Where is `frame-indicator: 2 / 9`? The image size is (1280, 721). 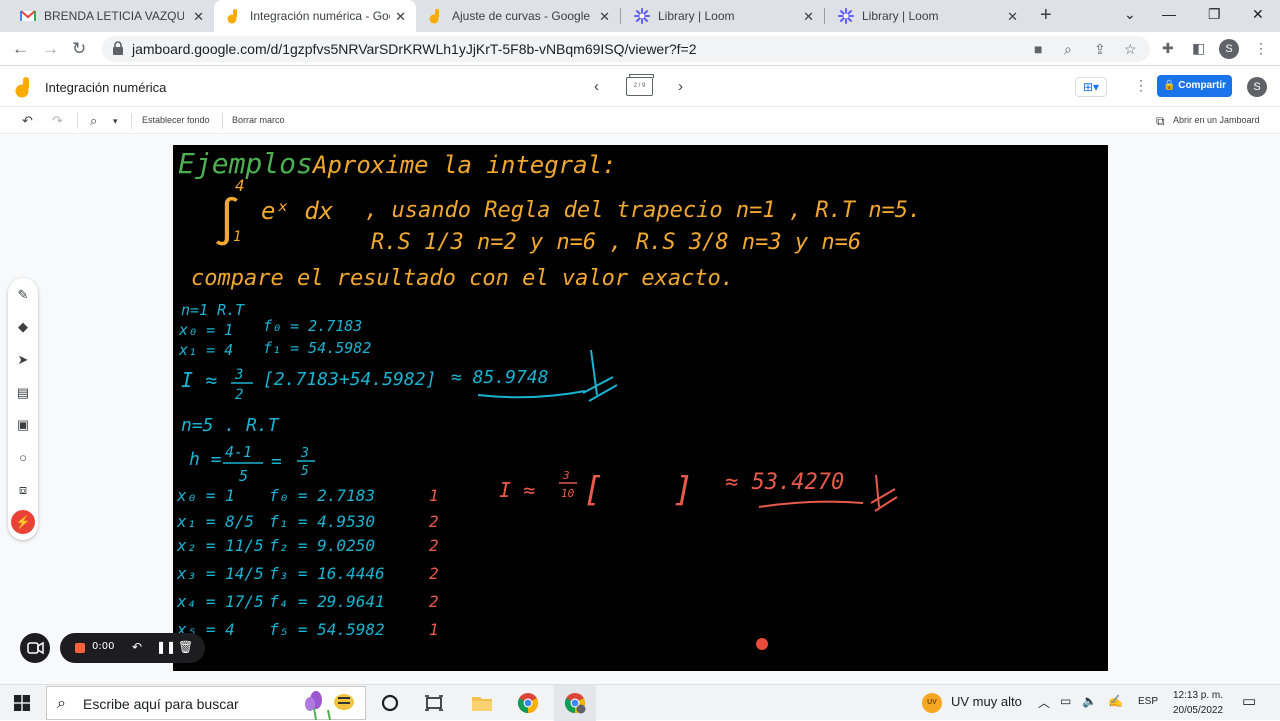
frame-indicator: 2 / 9 is located at coordinates (639, 86).